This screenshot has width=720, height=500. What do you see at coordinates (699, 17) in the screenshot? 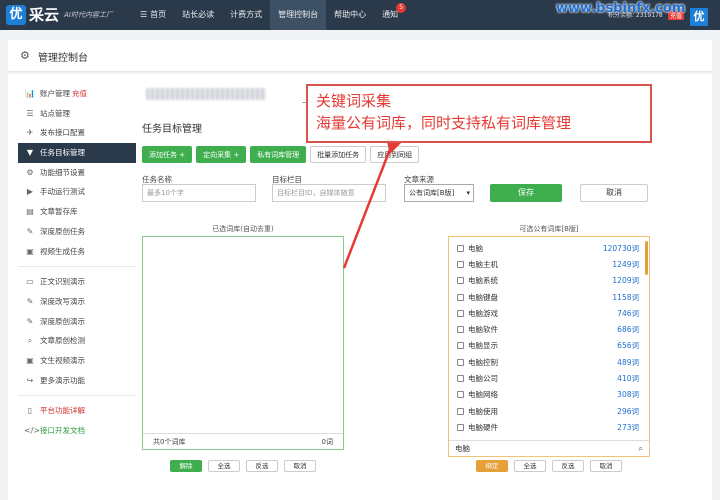
I see `avatar: 优` at bounding box center [699, 17].